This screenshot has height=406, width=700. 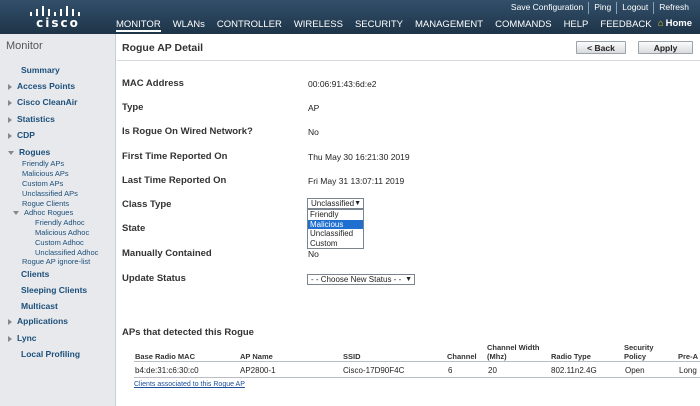 What do you see at coordinates (335, 224) in the screenshot?
I see `class-option-malicious: Malicious` at bounding box center [335, 224].